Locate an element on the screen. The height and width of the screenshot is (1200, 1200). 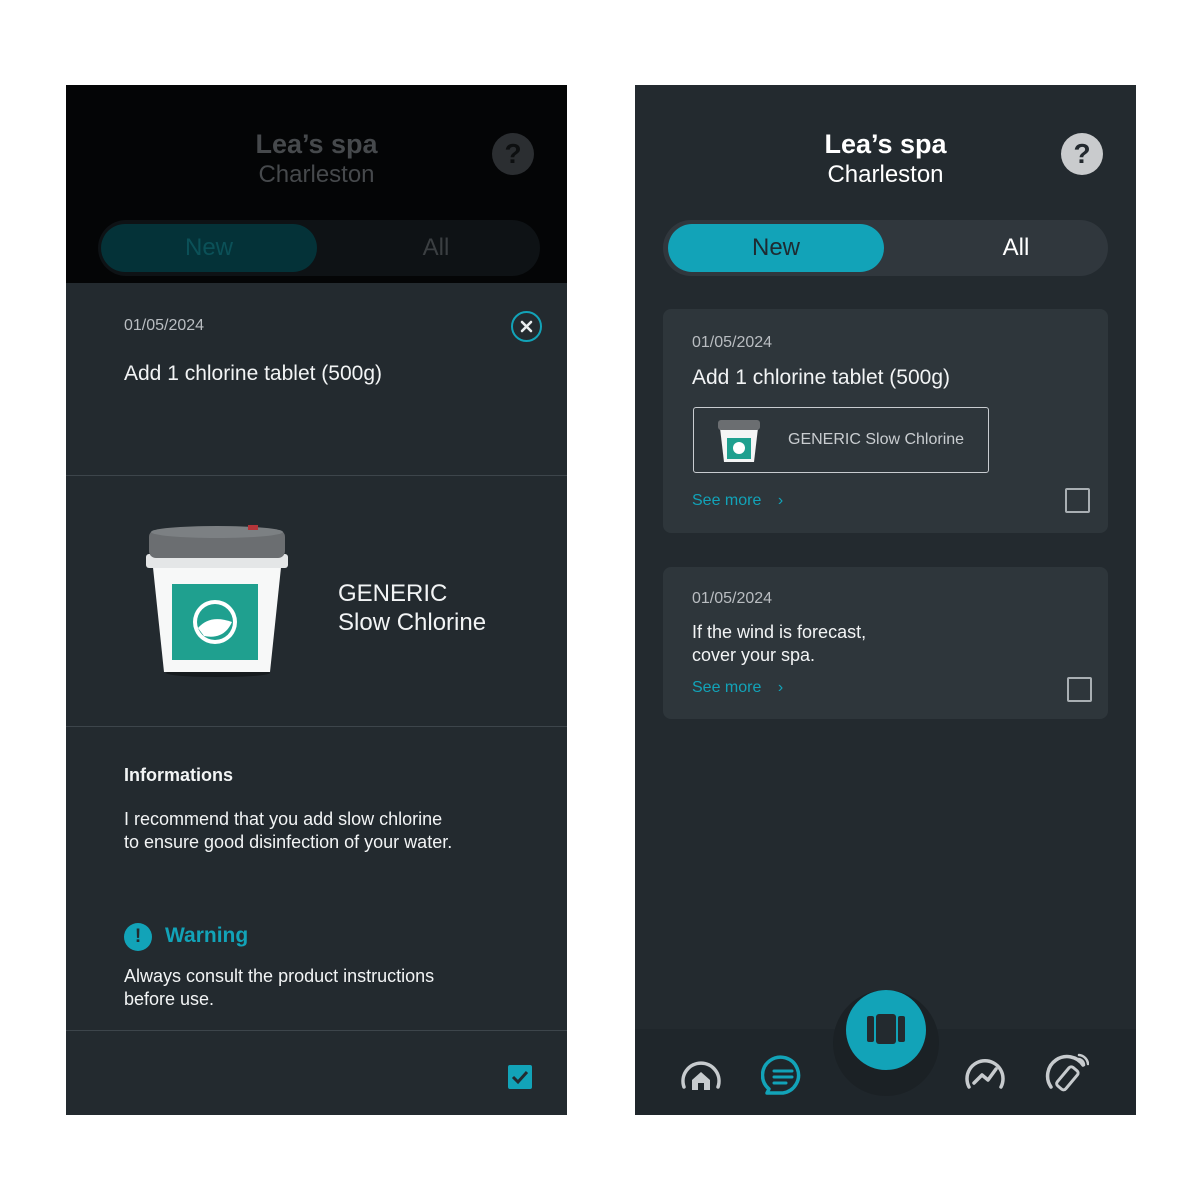
card-task: If the wind is forecast, cover your spa. is located at coordinates (779, 644).